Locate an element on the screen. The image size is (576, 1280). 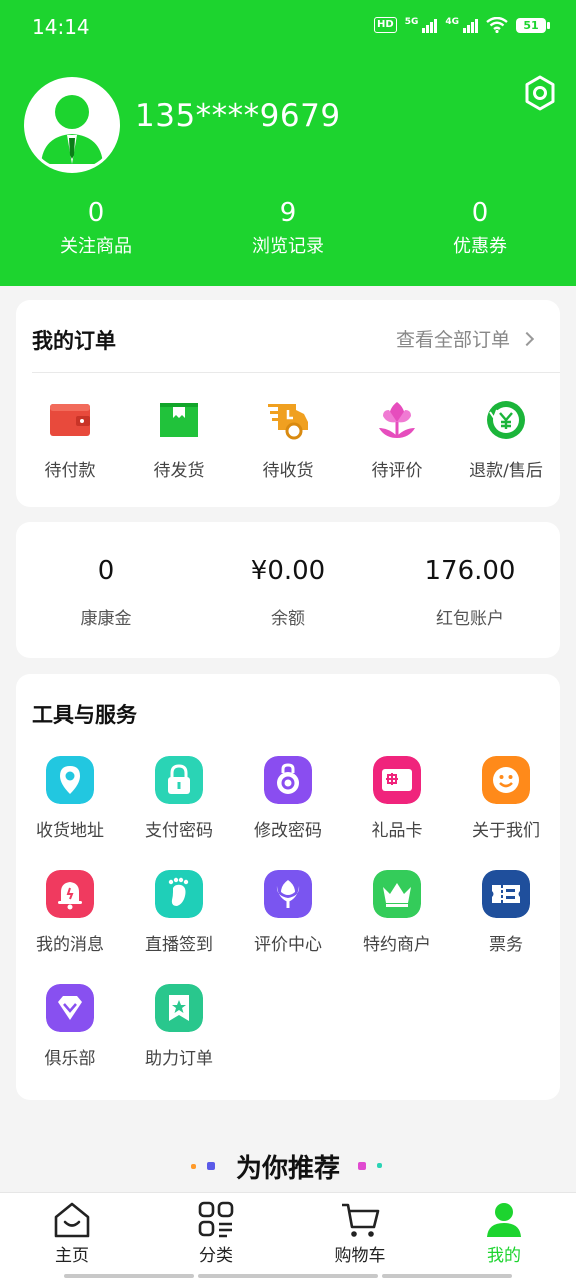
wallet-card: 0 康康金 ¥0.00 余额 176.00 红包账户 is located at coordinates (288, 590).